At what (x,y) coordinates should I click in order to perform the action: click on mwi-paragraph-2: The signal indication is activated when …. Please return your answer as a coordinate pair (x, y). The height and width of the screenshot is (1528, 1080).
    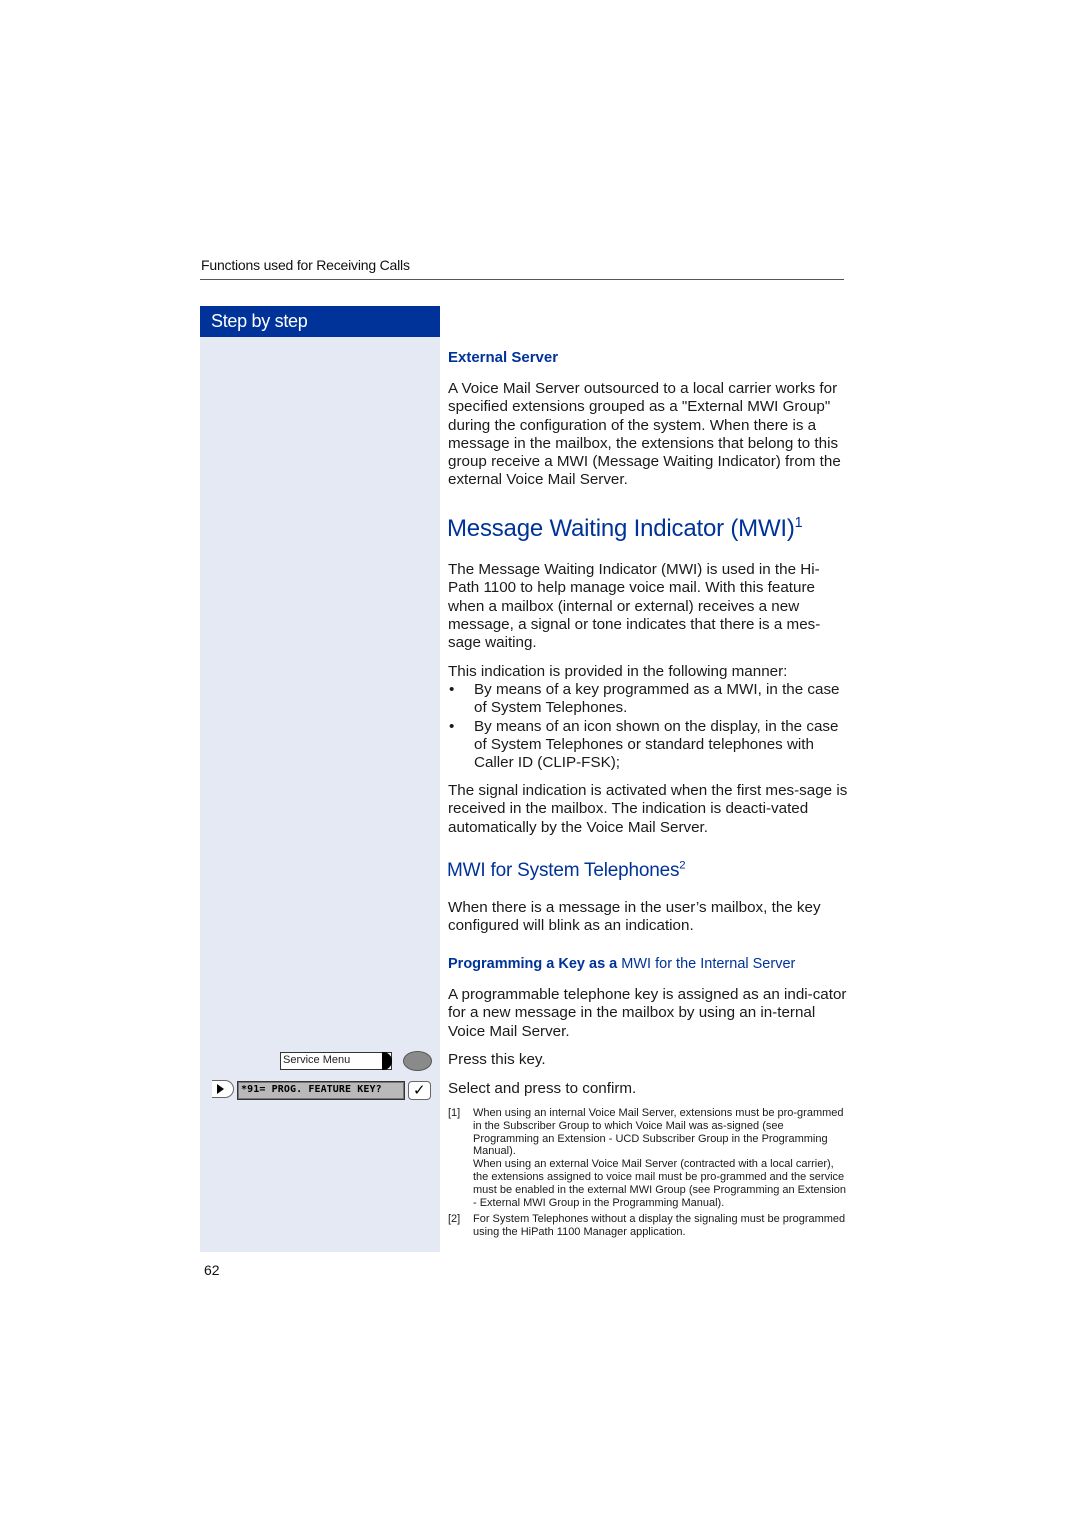
    Looking at the image, I should click on (648, 809).